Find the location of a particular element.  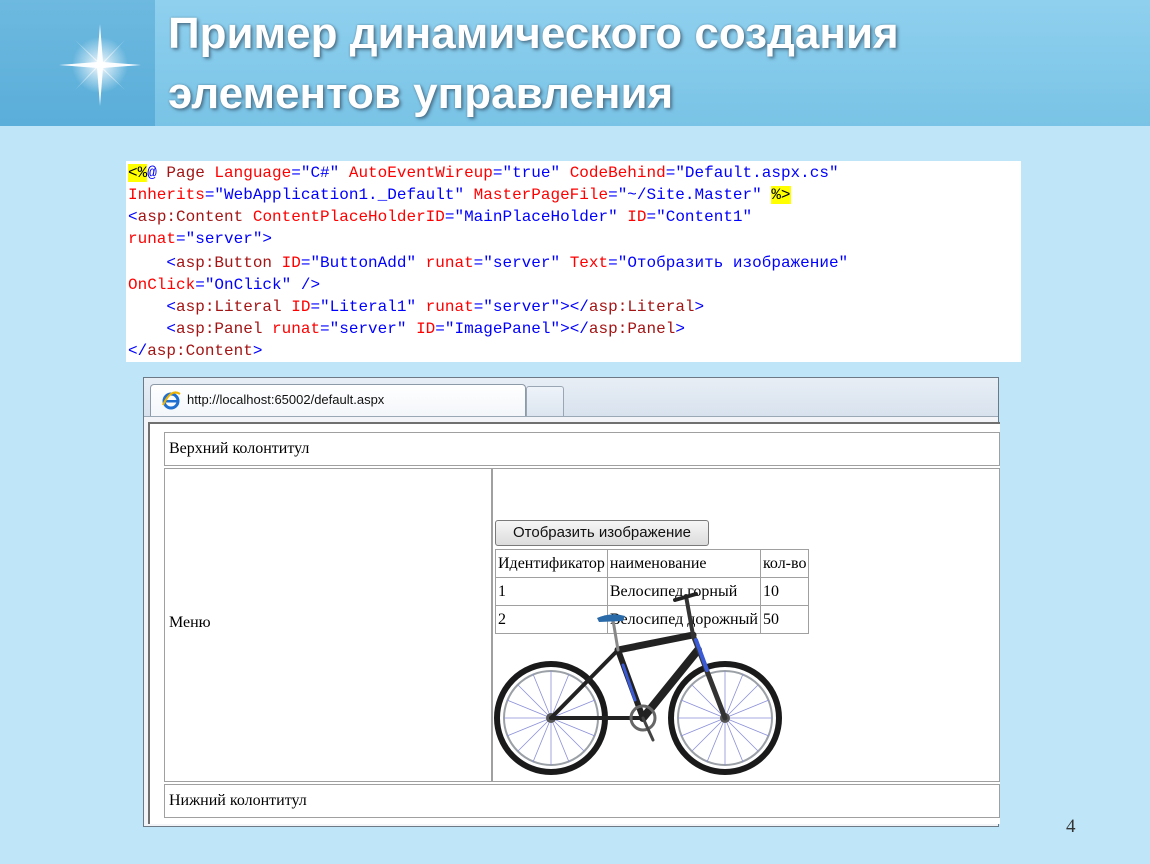

code-token: asp:Button is located at coordinates (224, 263).